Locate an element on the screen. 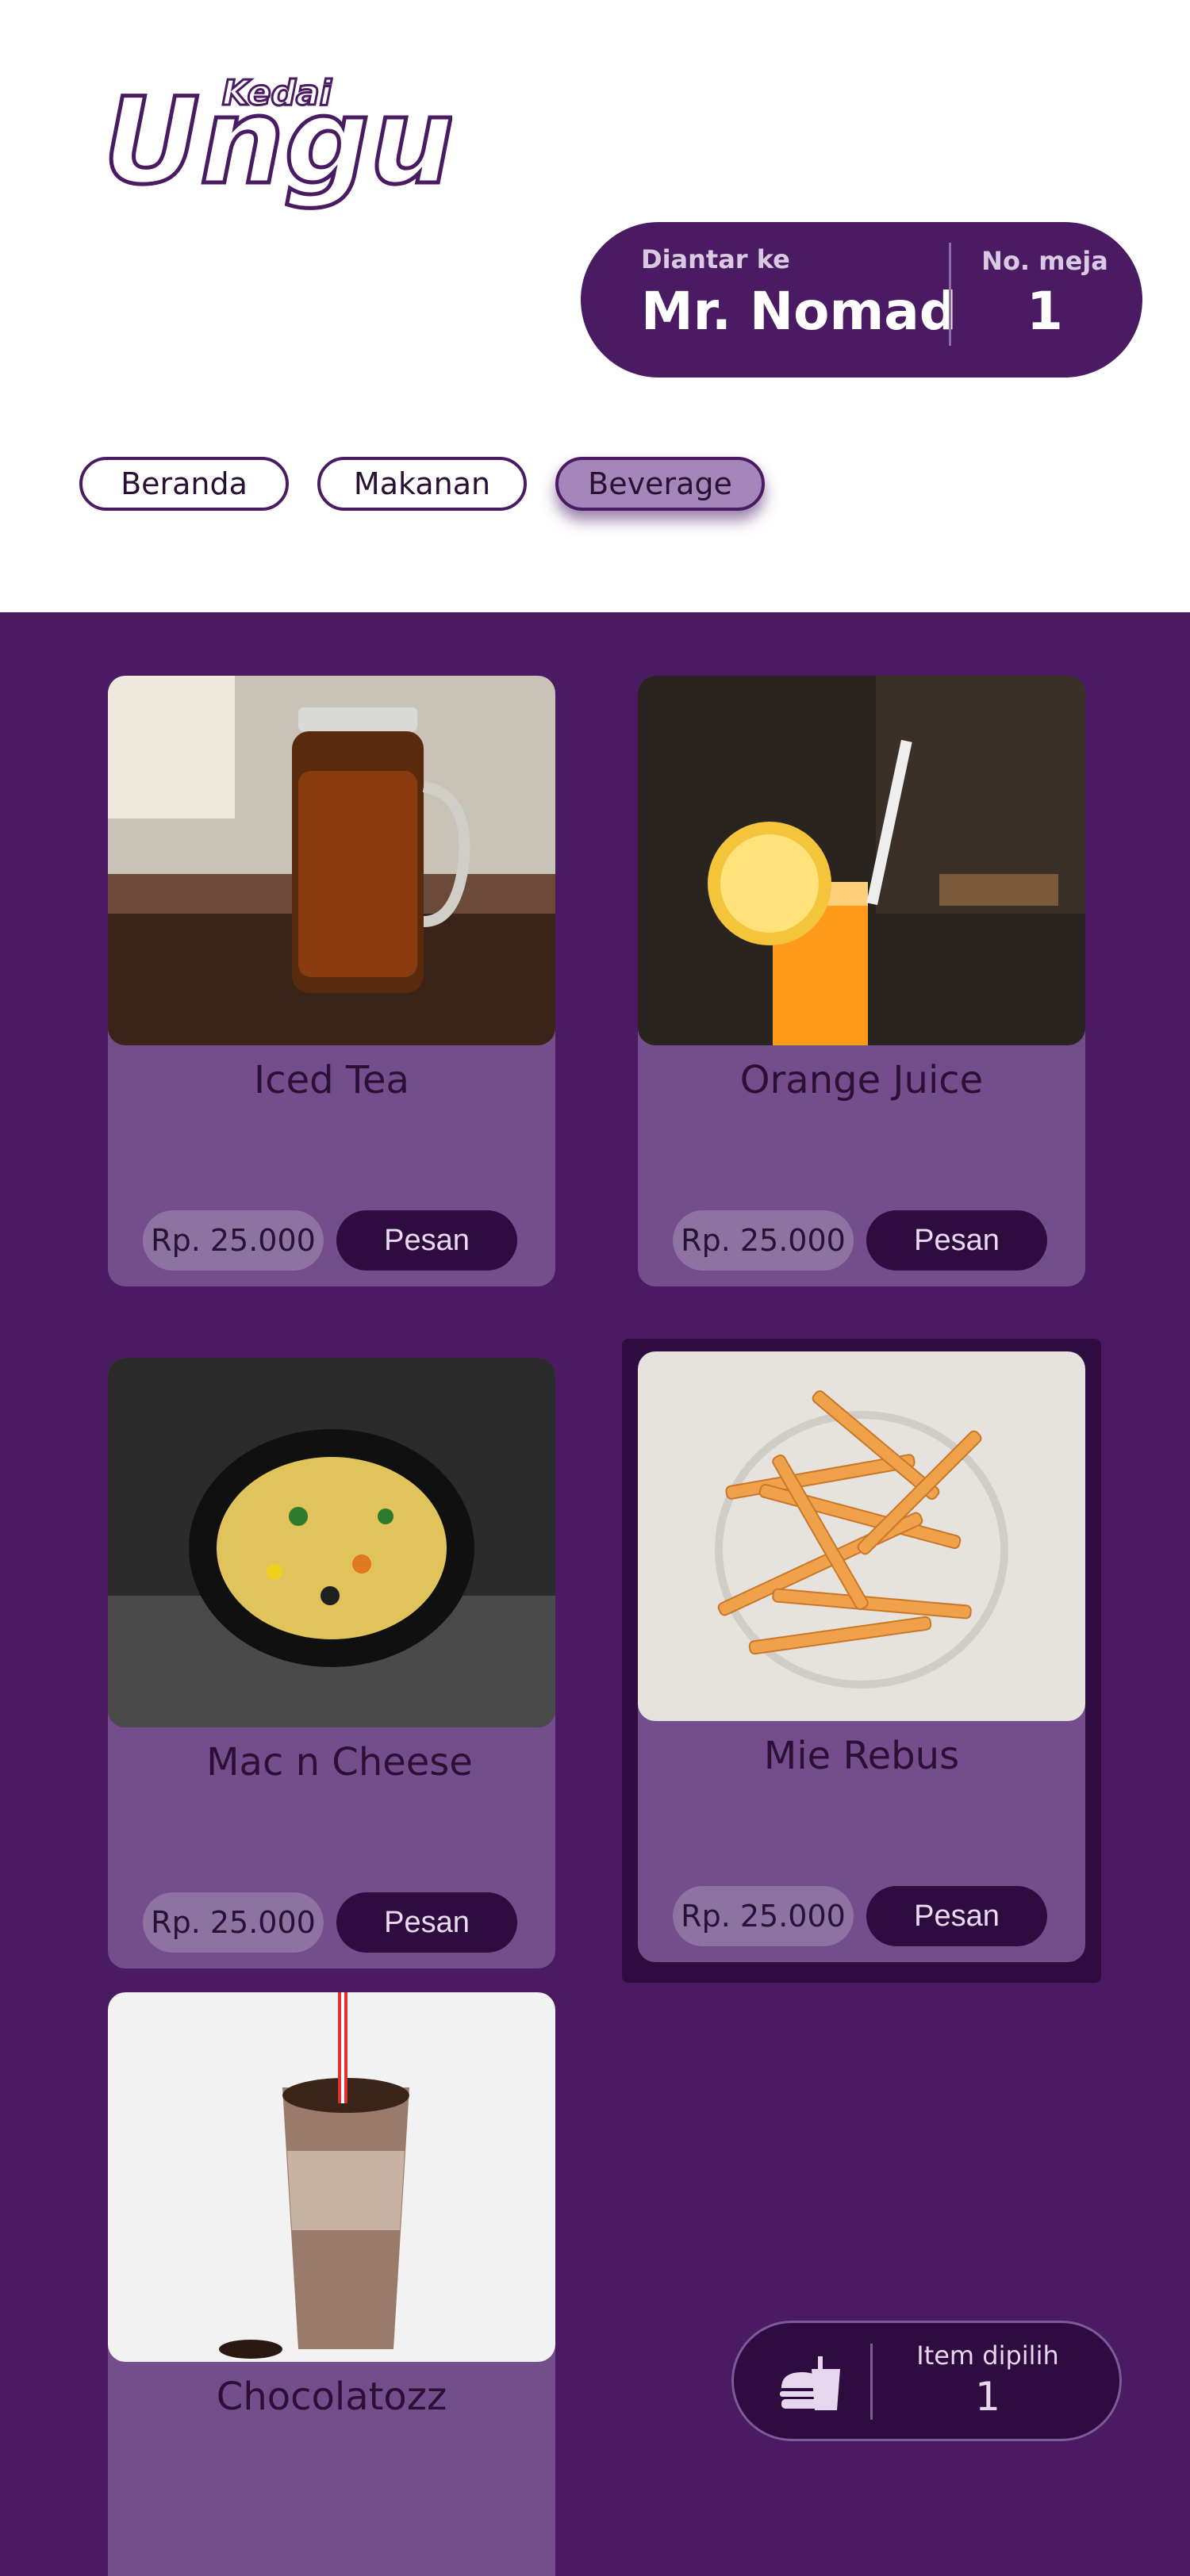 The image size is (1190, 2576). menu-card-mac-n-cheese: Mac n Cheese Rp. 25.000 Pesan is located at coordinates (331, 1663).